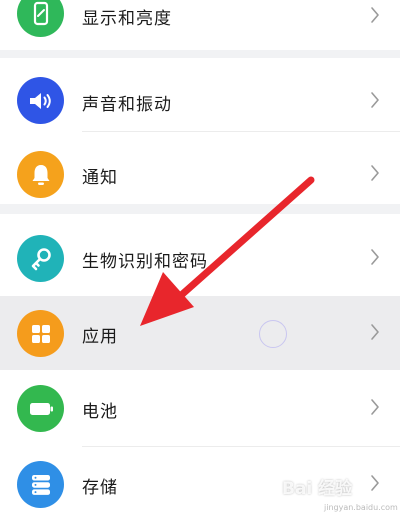 This screenshot has width=400, height=520. Describe the element at coordinates (361, 507) in the screenshot. I see `watermark-url: jingyan.baidu.com` at that location.